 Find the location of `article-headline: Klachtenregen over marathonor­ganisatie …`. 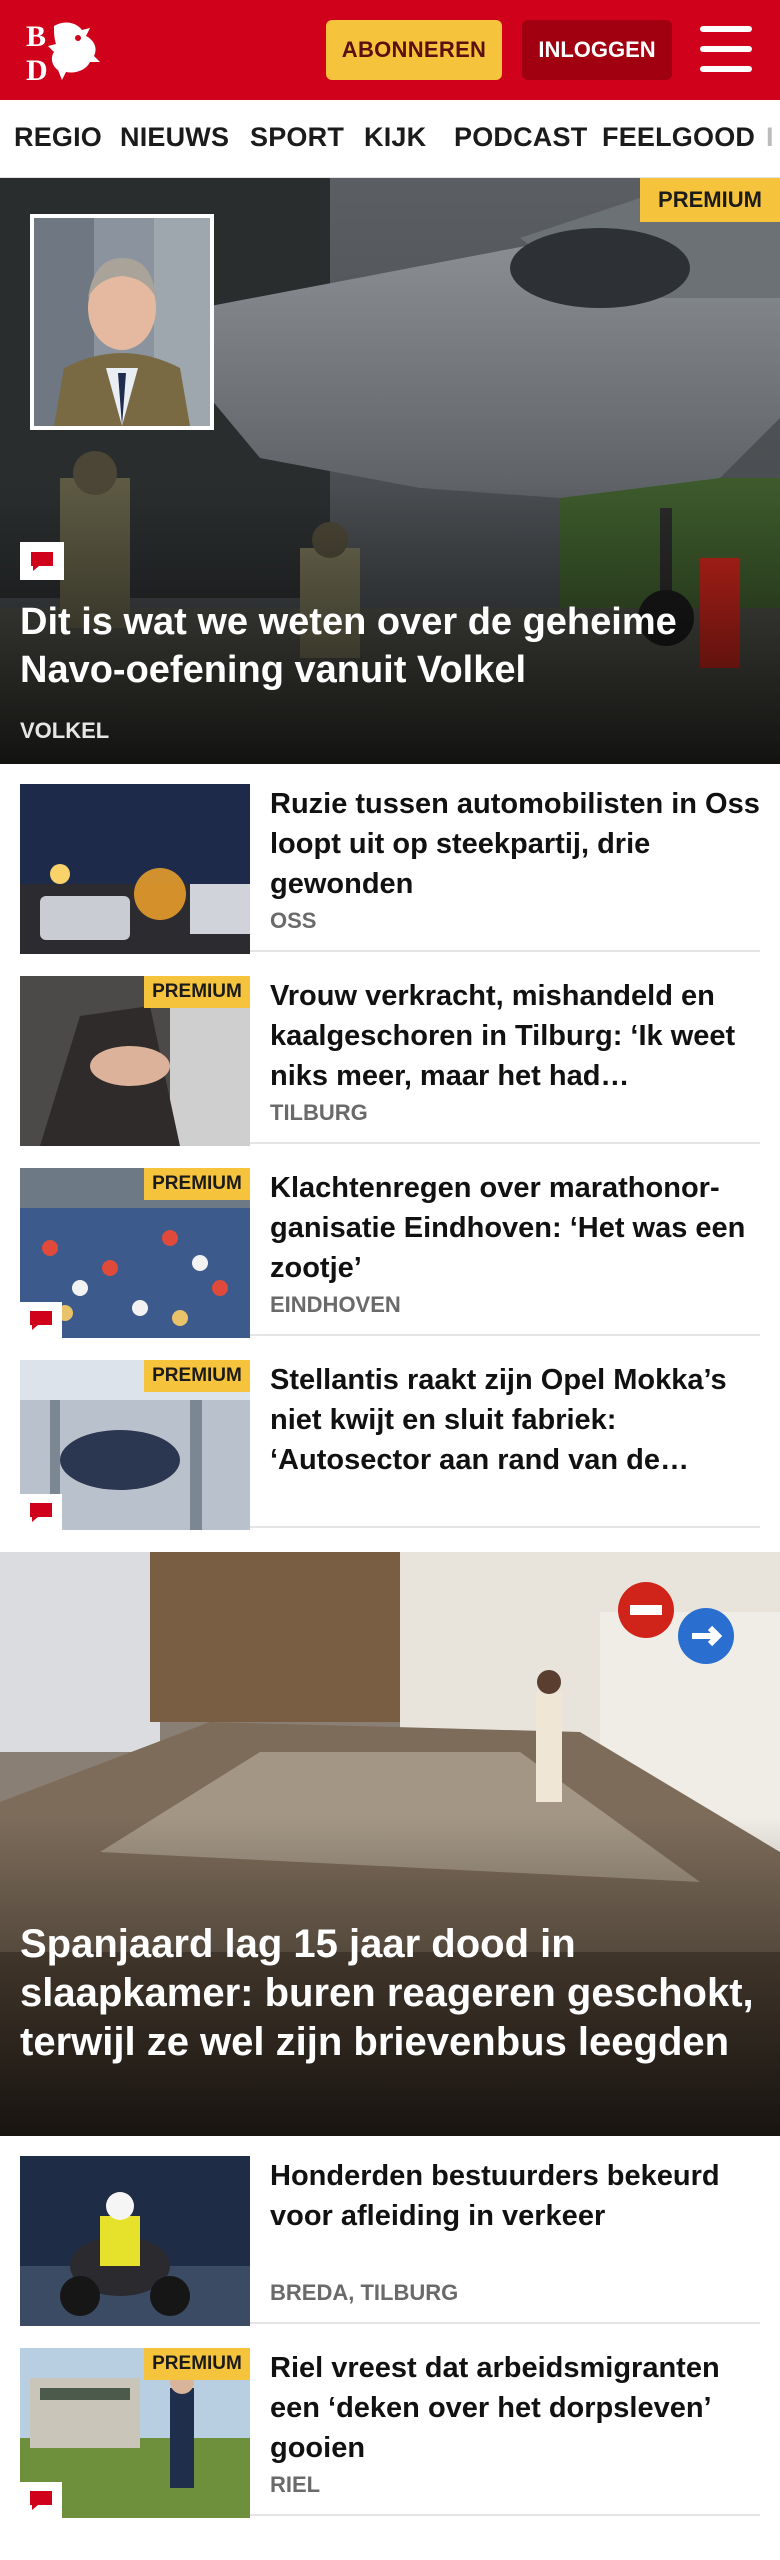

article-headline: Klachtenregen over marathonor­ganisatie … is located at coordinates (515, 1228).